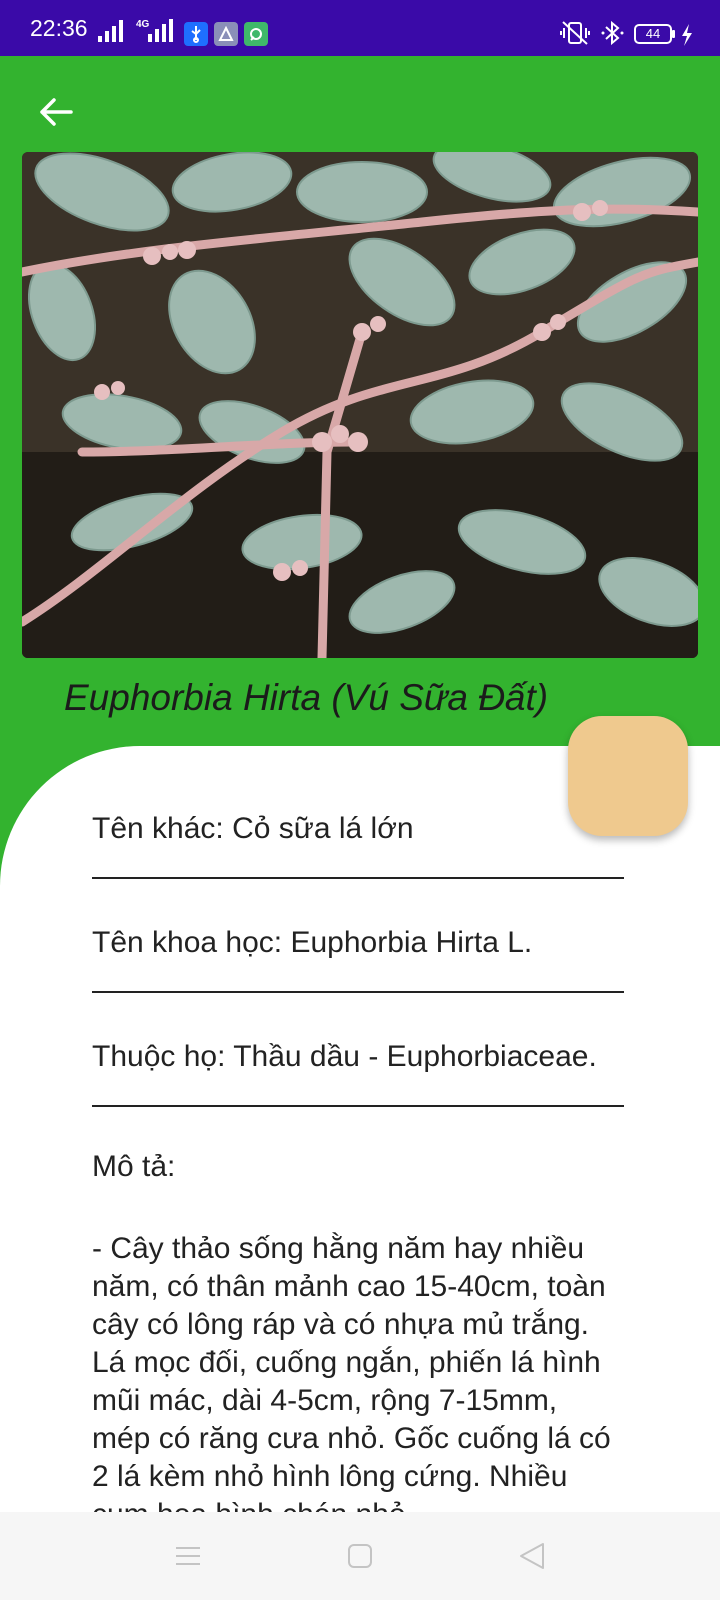  Describe the element at coordinates (160, 30) in the screenshot. I see `signal-4g-icon` at that location.